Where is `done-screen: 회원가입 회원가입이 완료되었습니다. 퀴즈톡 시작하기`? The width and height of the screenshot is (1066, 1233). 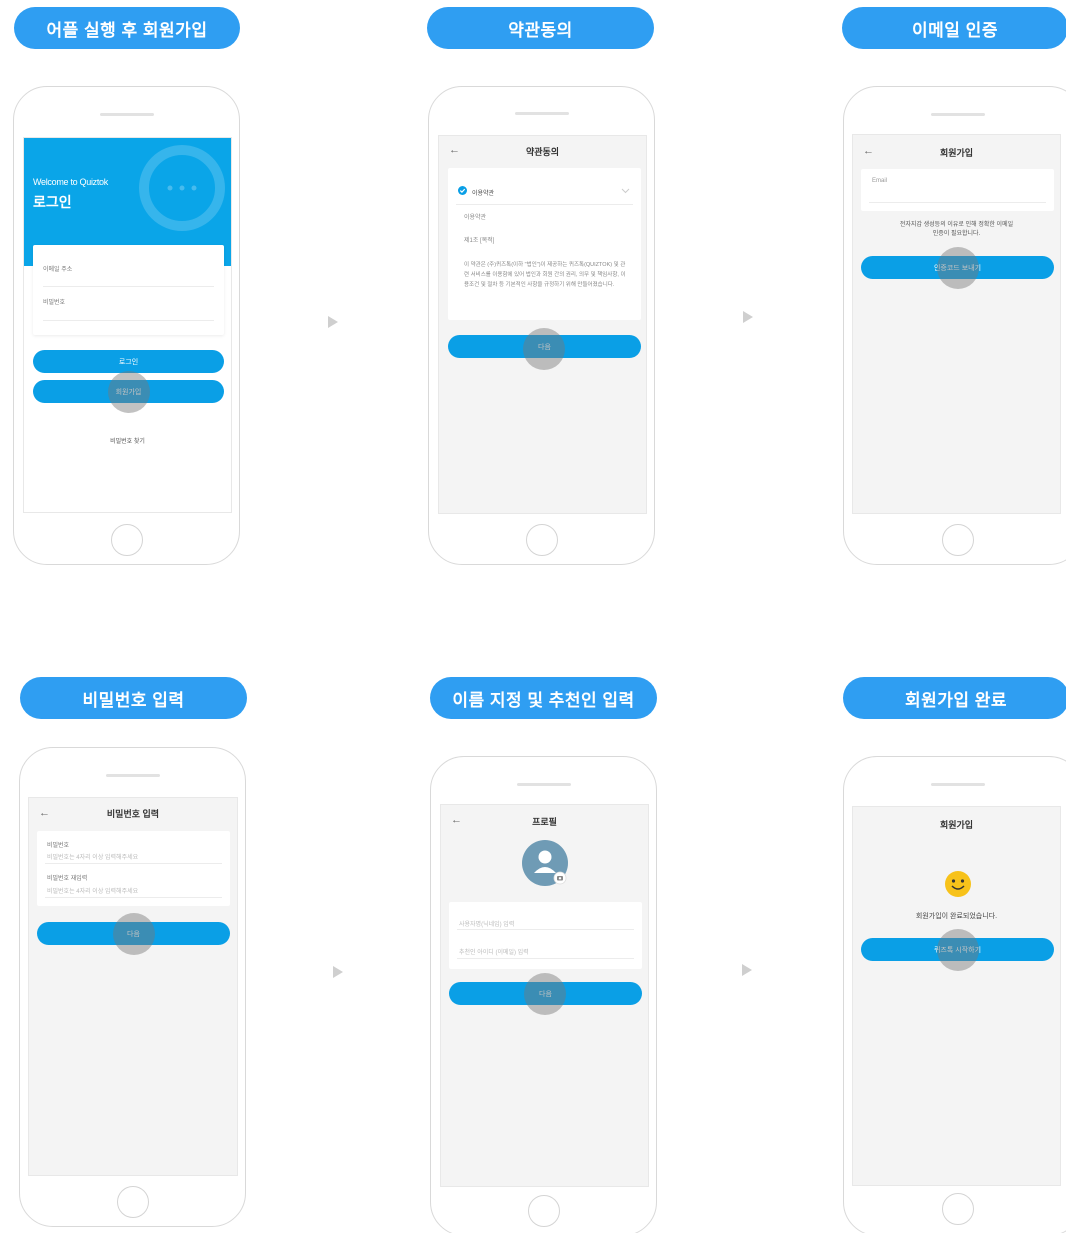 done-screen: 회원가입 회원가입이 완료되었습니다. 퀴즈톡 시작하기 is located at coordinates (956, 996).